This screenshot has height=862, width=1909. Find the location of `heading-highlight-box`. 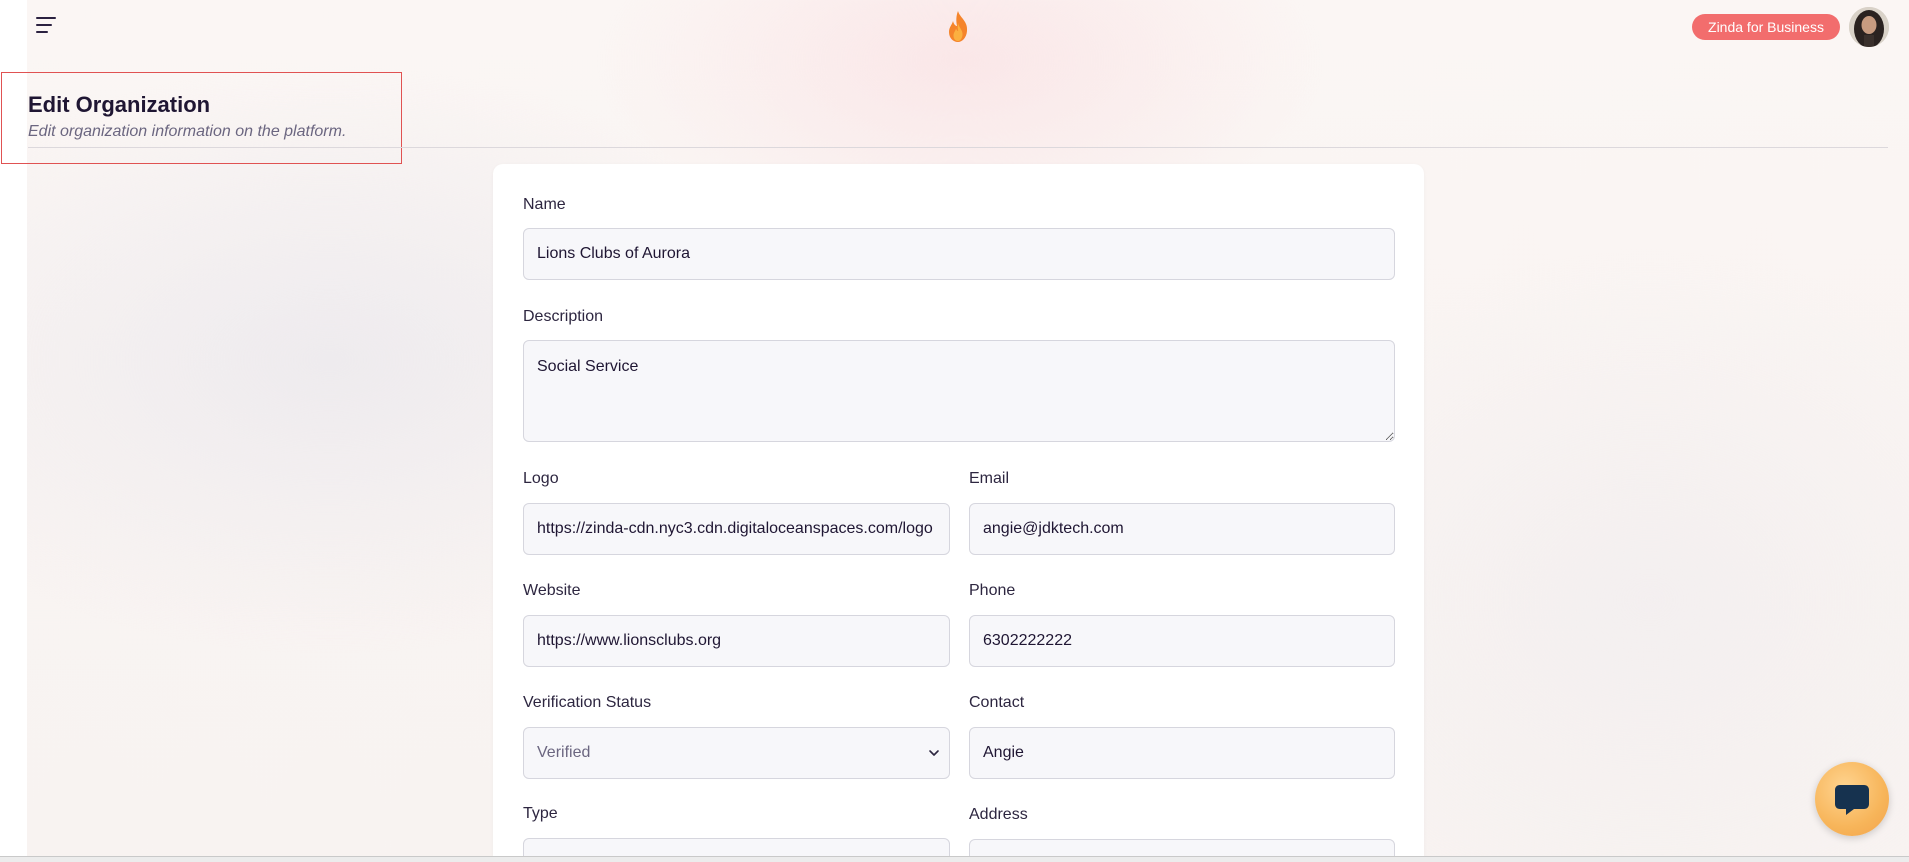

heading-highlight-box is located at coordinates (201, 118).